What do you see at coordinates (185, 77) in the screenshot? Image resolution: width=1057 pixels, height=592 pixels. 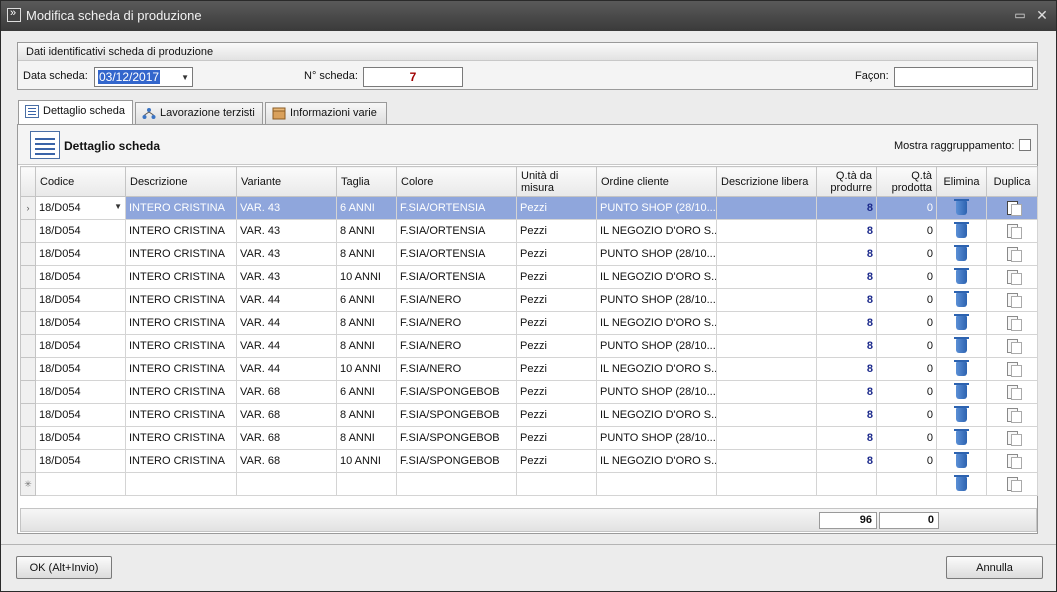 I see `chevron-down-icon: ▼` at bounding box center [185, 77].